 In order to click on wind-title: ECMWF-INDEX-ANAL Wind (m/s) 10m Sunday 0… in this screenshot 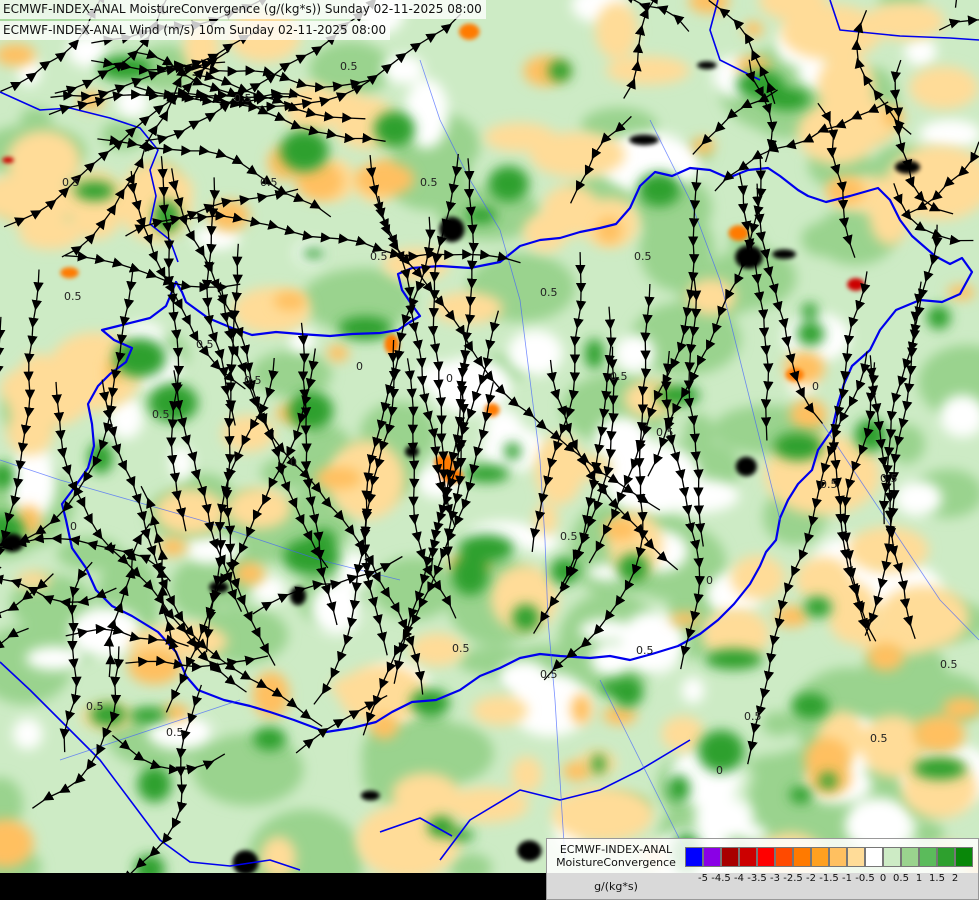, I will do `click(195, 30)`.